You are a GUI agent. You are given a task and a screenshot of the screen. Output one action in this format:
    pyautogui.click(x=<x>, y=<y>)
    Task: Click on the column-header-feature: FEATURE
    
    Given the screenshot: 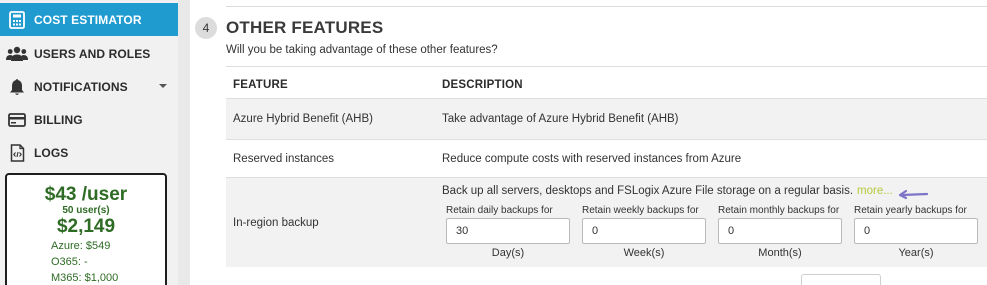 What is the action you would take?
    pyautogui.click(x=260, y=85)
    